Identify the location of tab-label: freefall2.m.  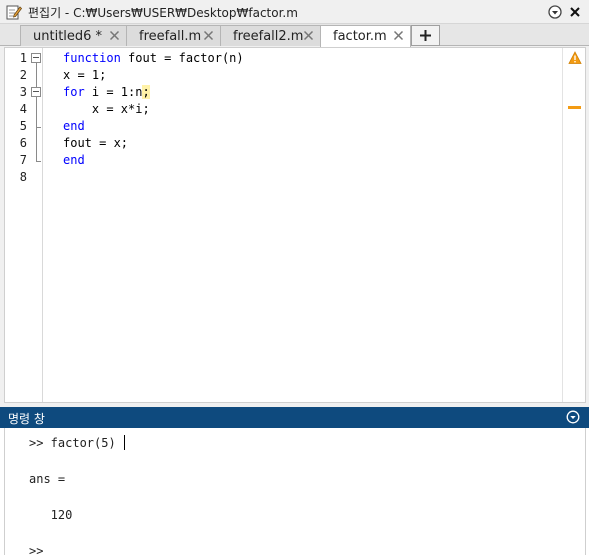
(268, 36).